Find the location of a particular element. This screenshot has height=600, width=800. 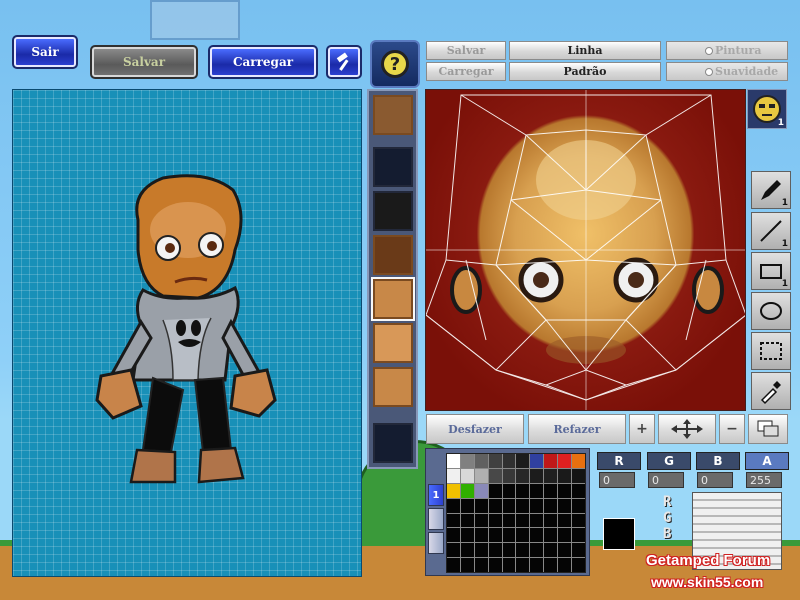

palette-grid is located at coordinates (516, 513).